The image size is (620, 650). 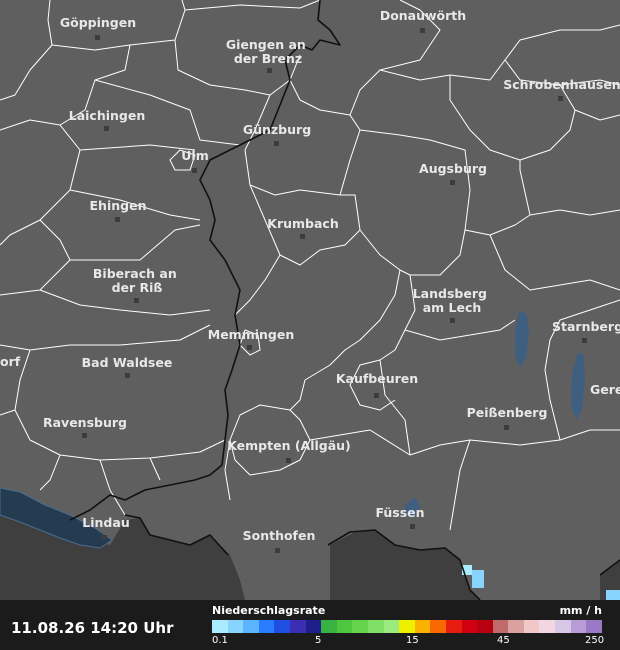 I want to click on legend-unit: mm / h, so click(x=580, y=610).